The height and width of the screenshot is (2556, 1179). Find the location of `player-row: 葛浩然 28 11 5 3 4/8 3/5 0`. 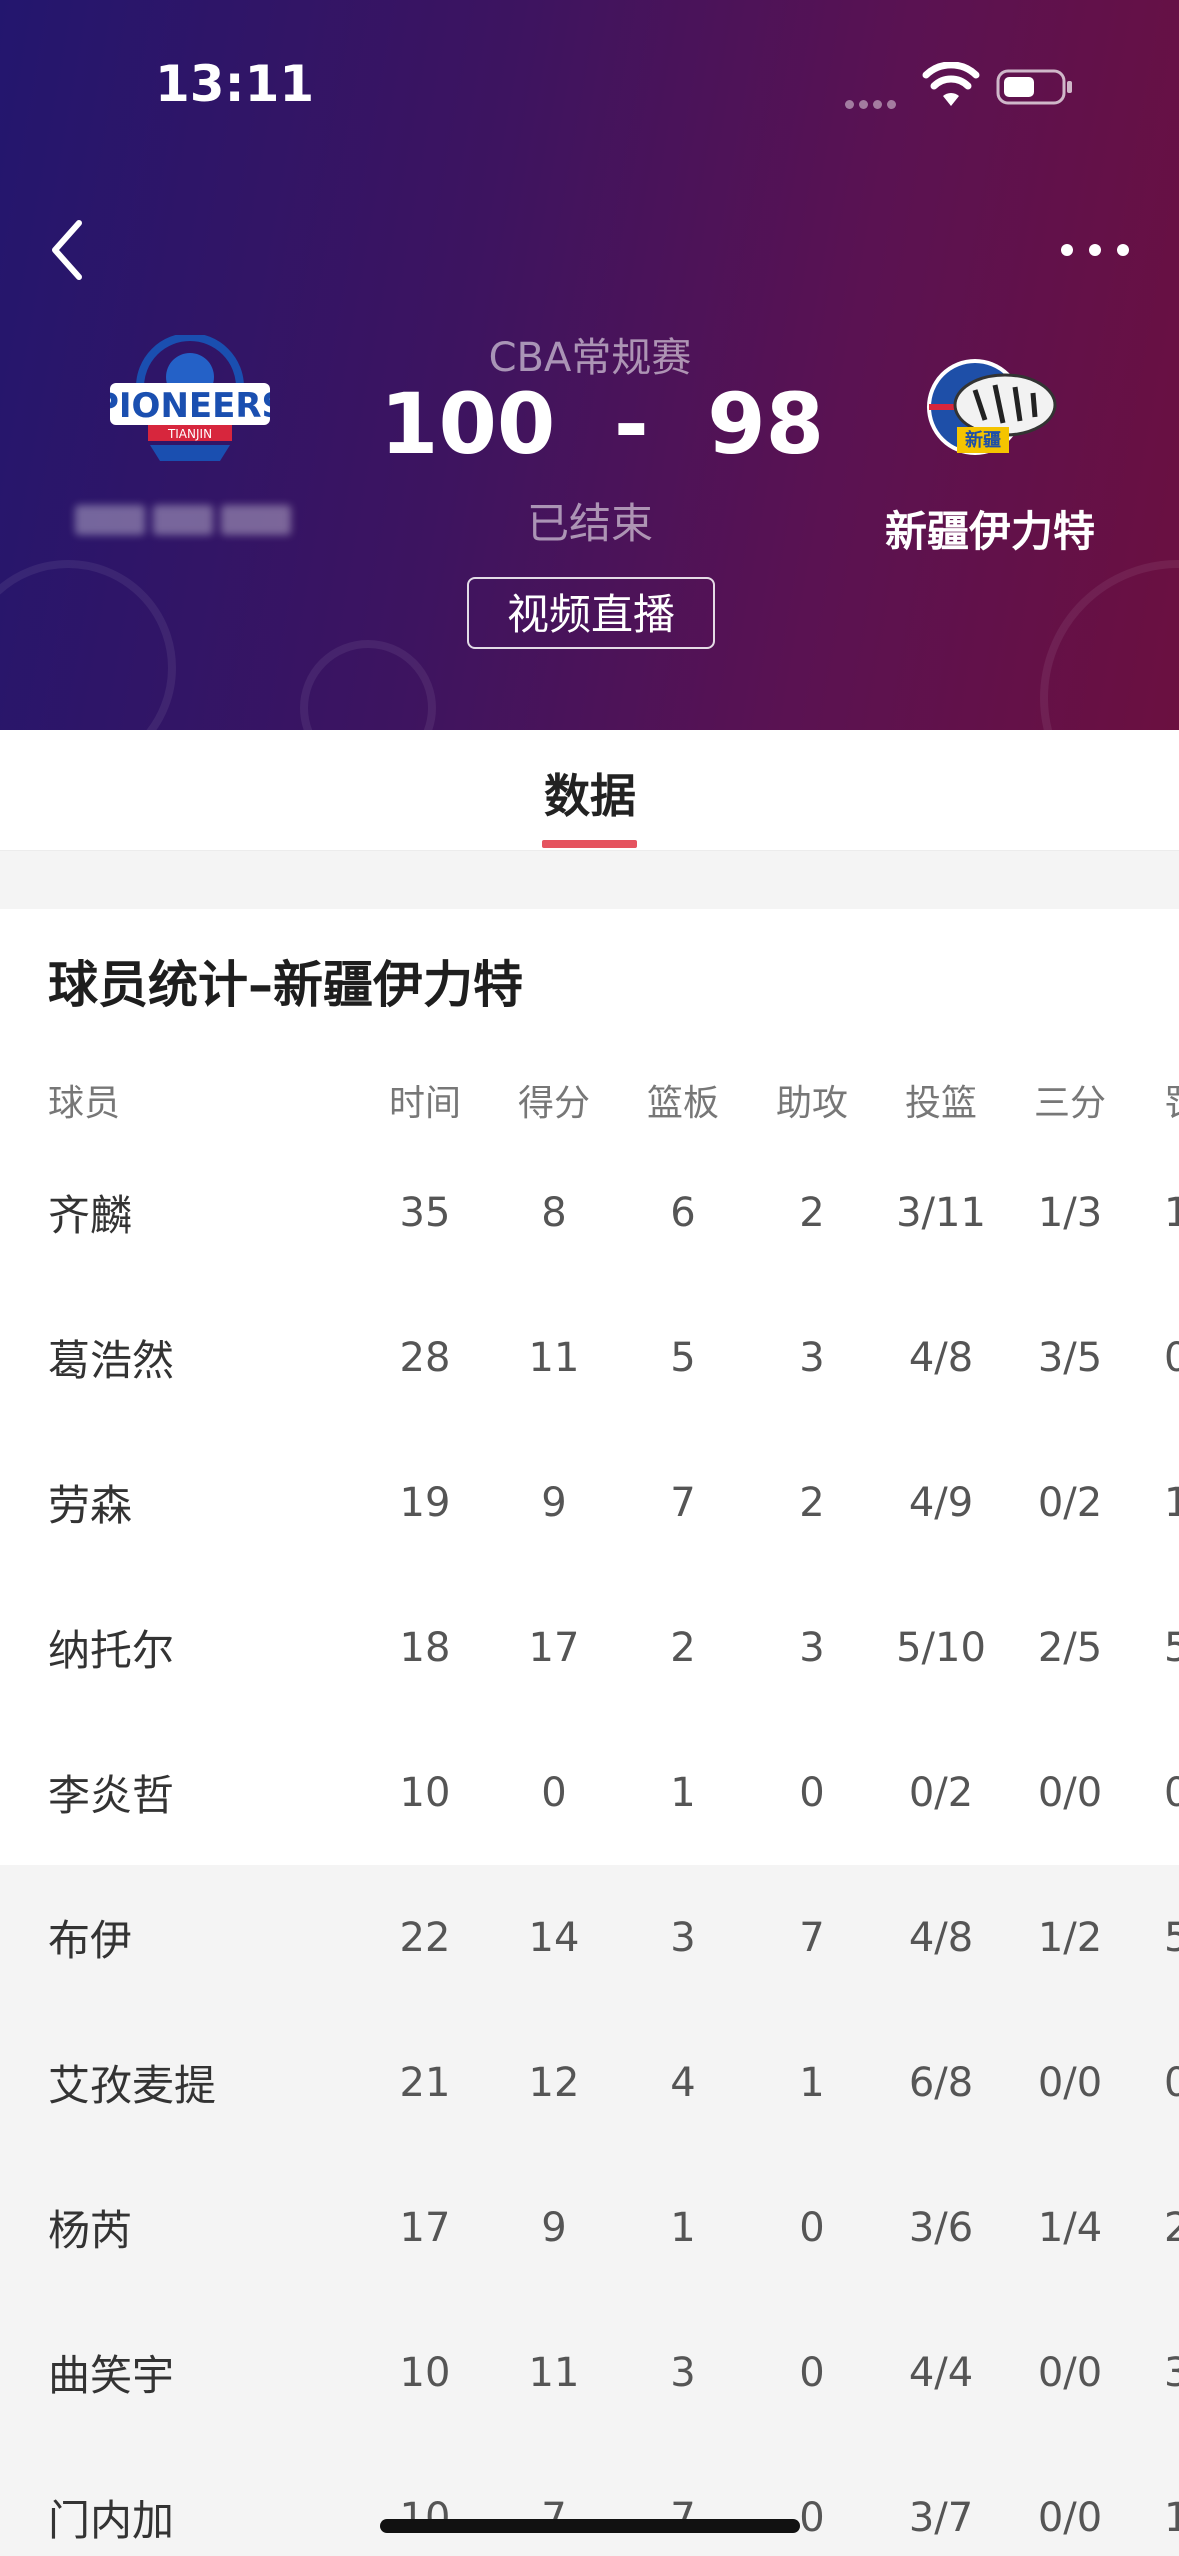

player-row: 葛浩然 28 11 5 3 4/8 3/5 0 is located at coordinates (589, 1357).